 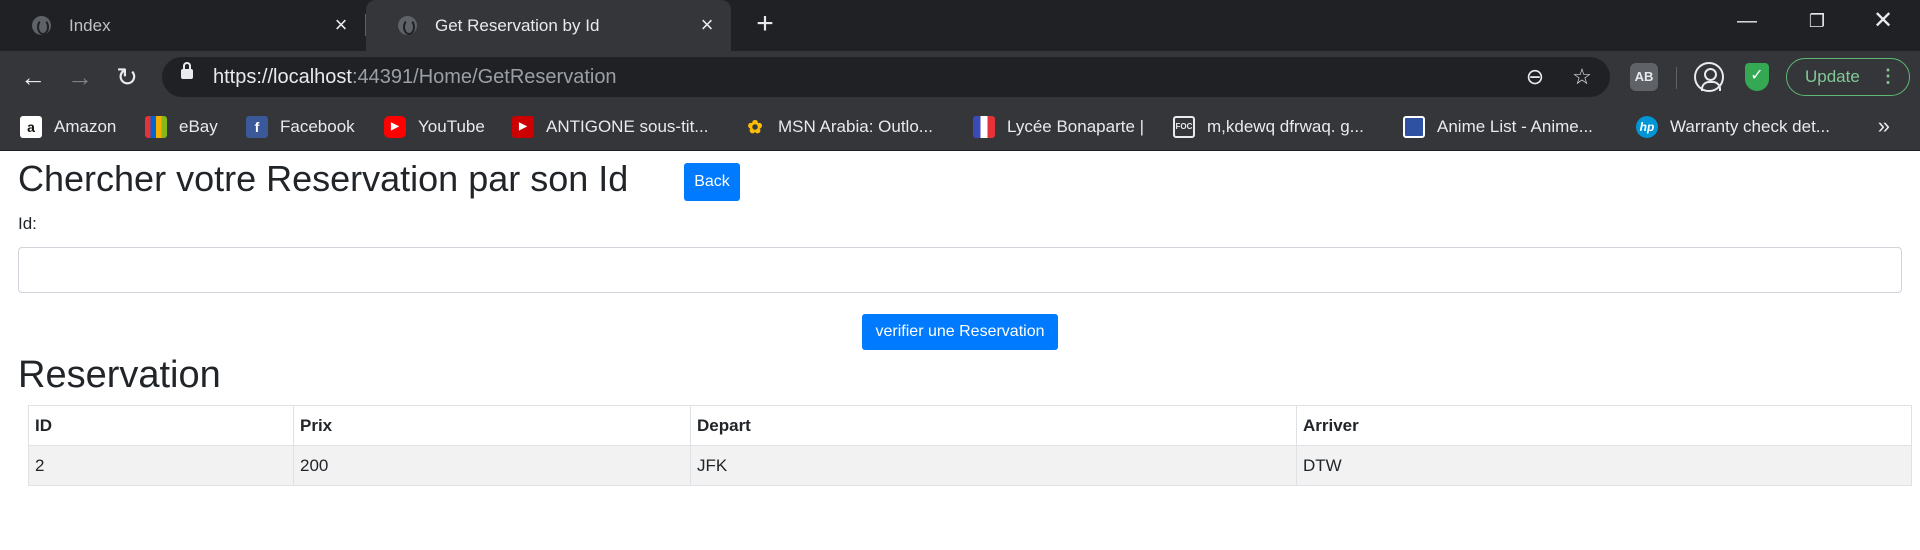 What do you see at coordinates (198, 126) in the screenshot?
I see `bookmark-label: eBay` at bounding box center [198, 126].